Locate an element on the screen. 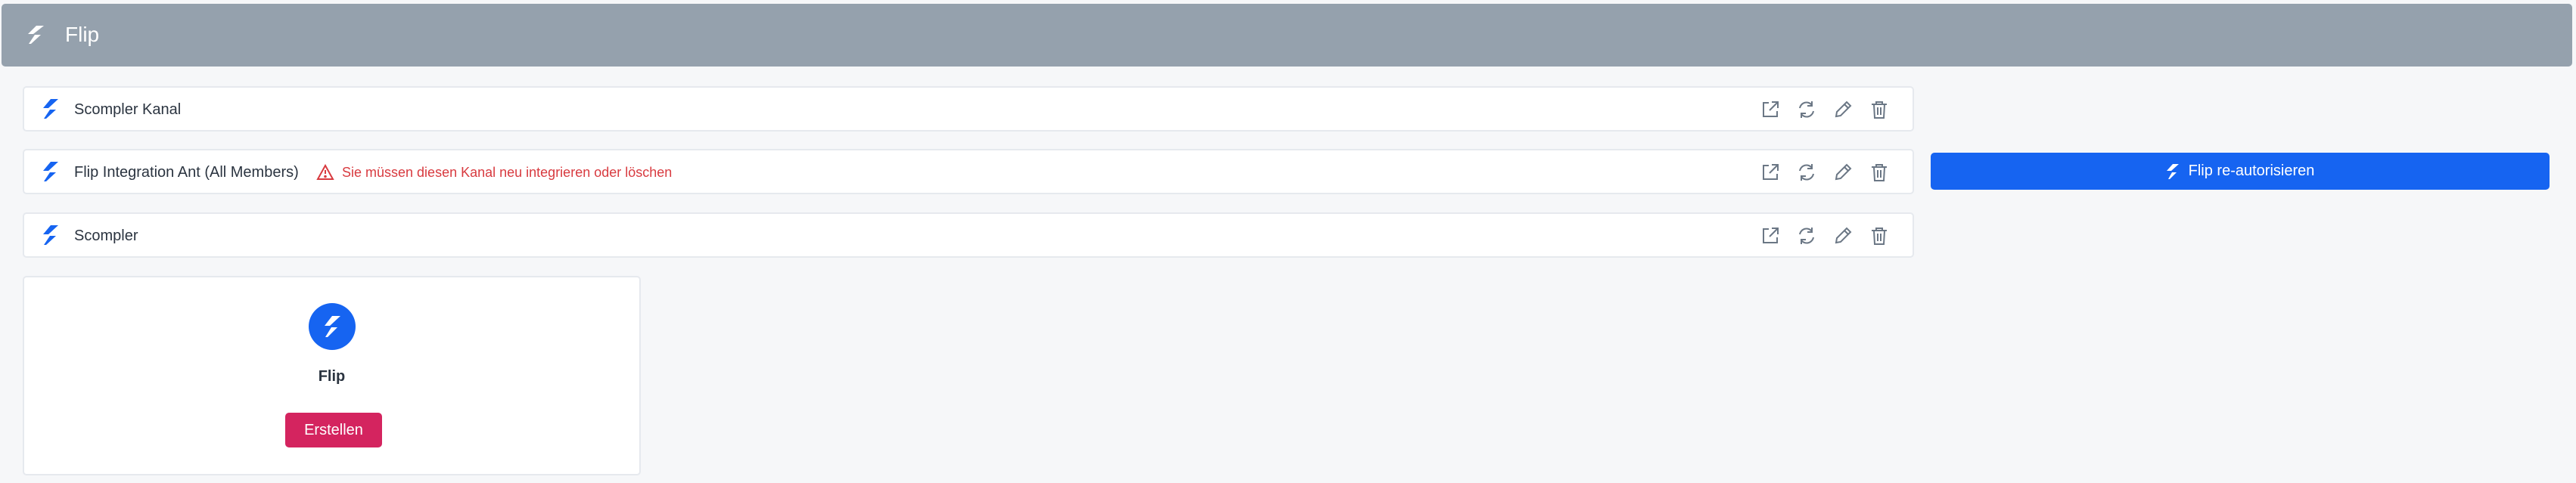 Image resolution: width=2576 pixels, height=483 pixels. create-channel-card: Flip Erstellen is located at coordinates (332, 375).